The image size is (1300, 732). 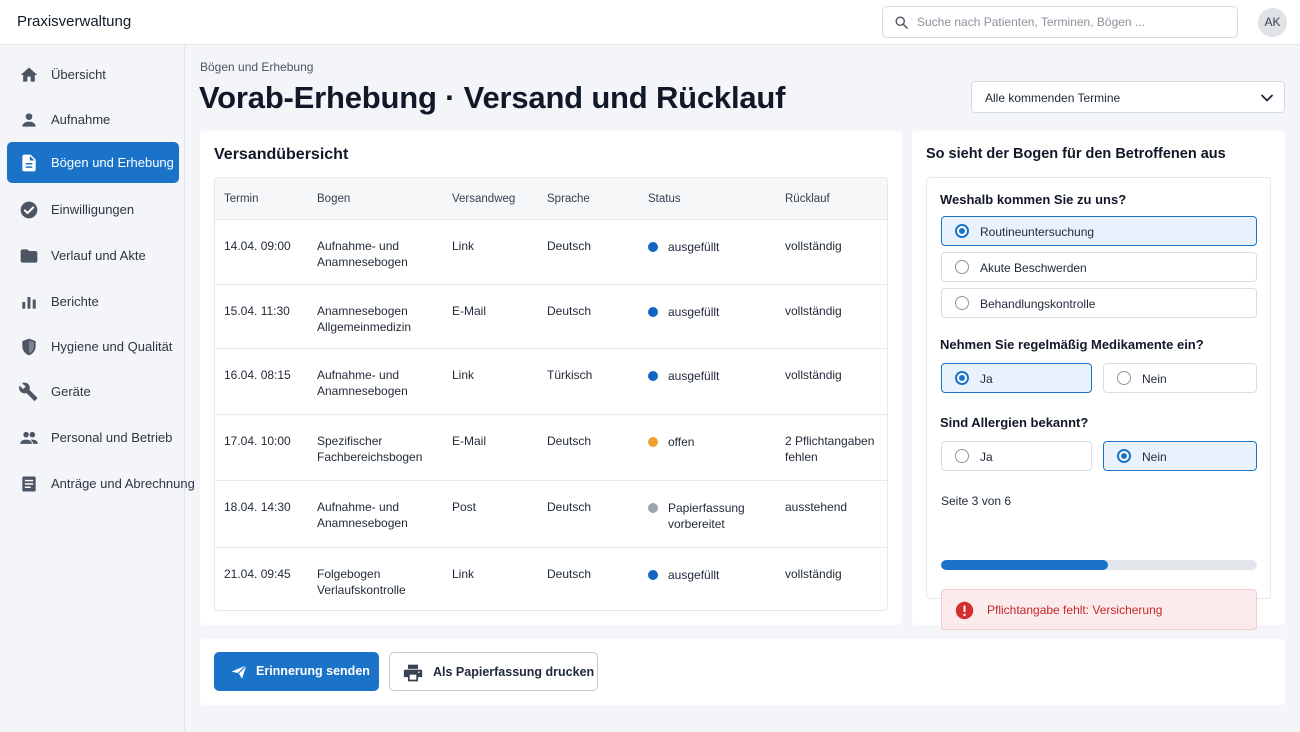 I want to click on option-allergies-nein: Nein, so click(x=1180, y=456).